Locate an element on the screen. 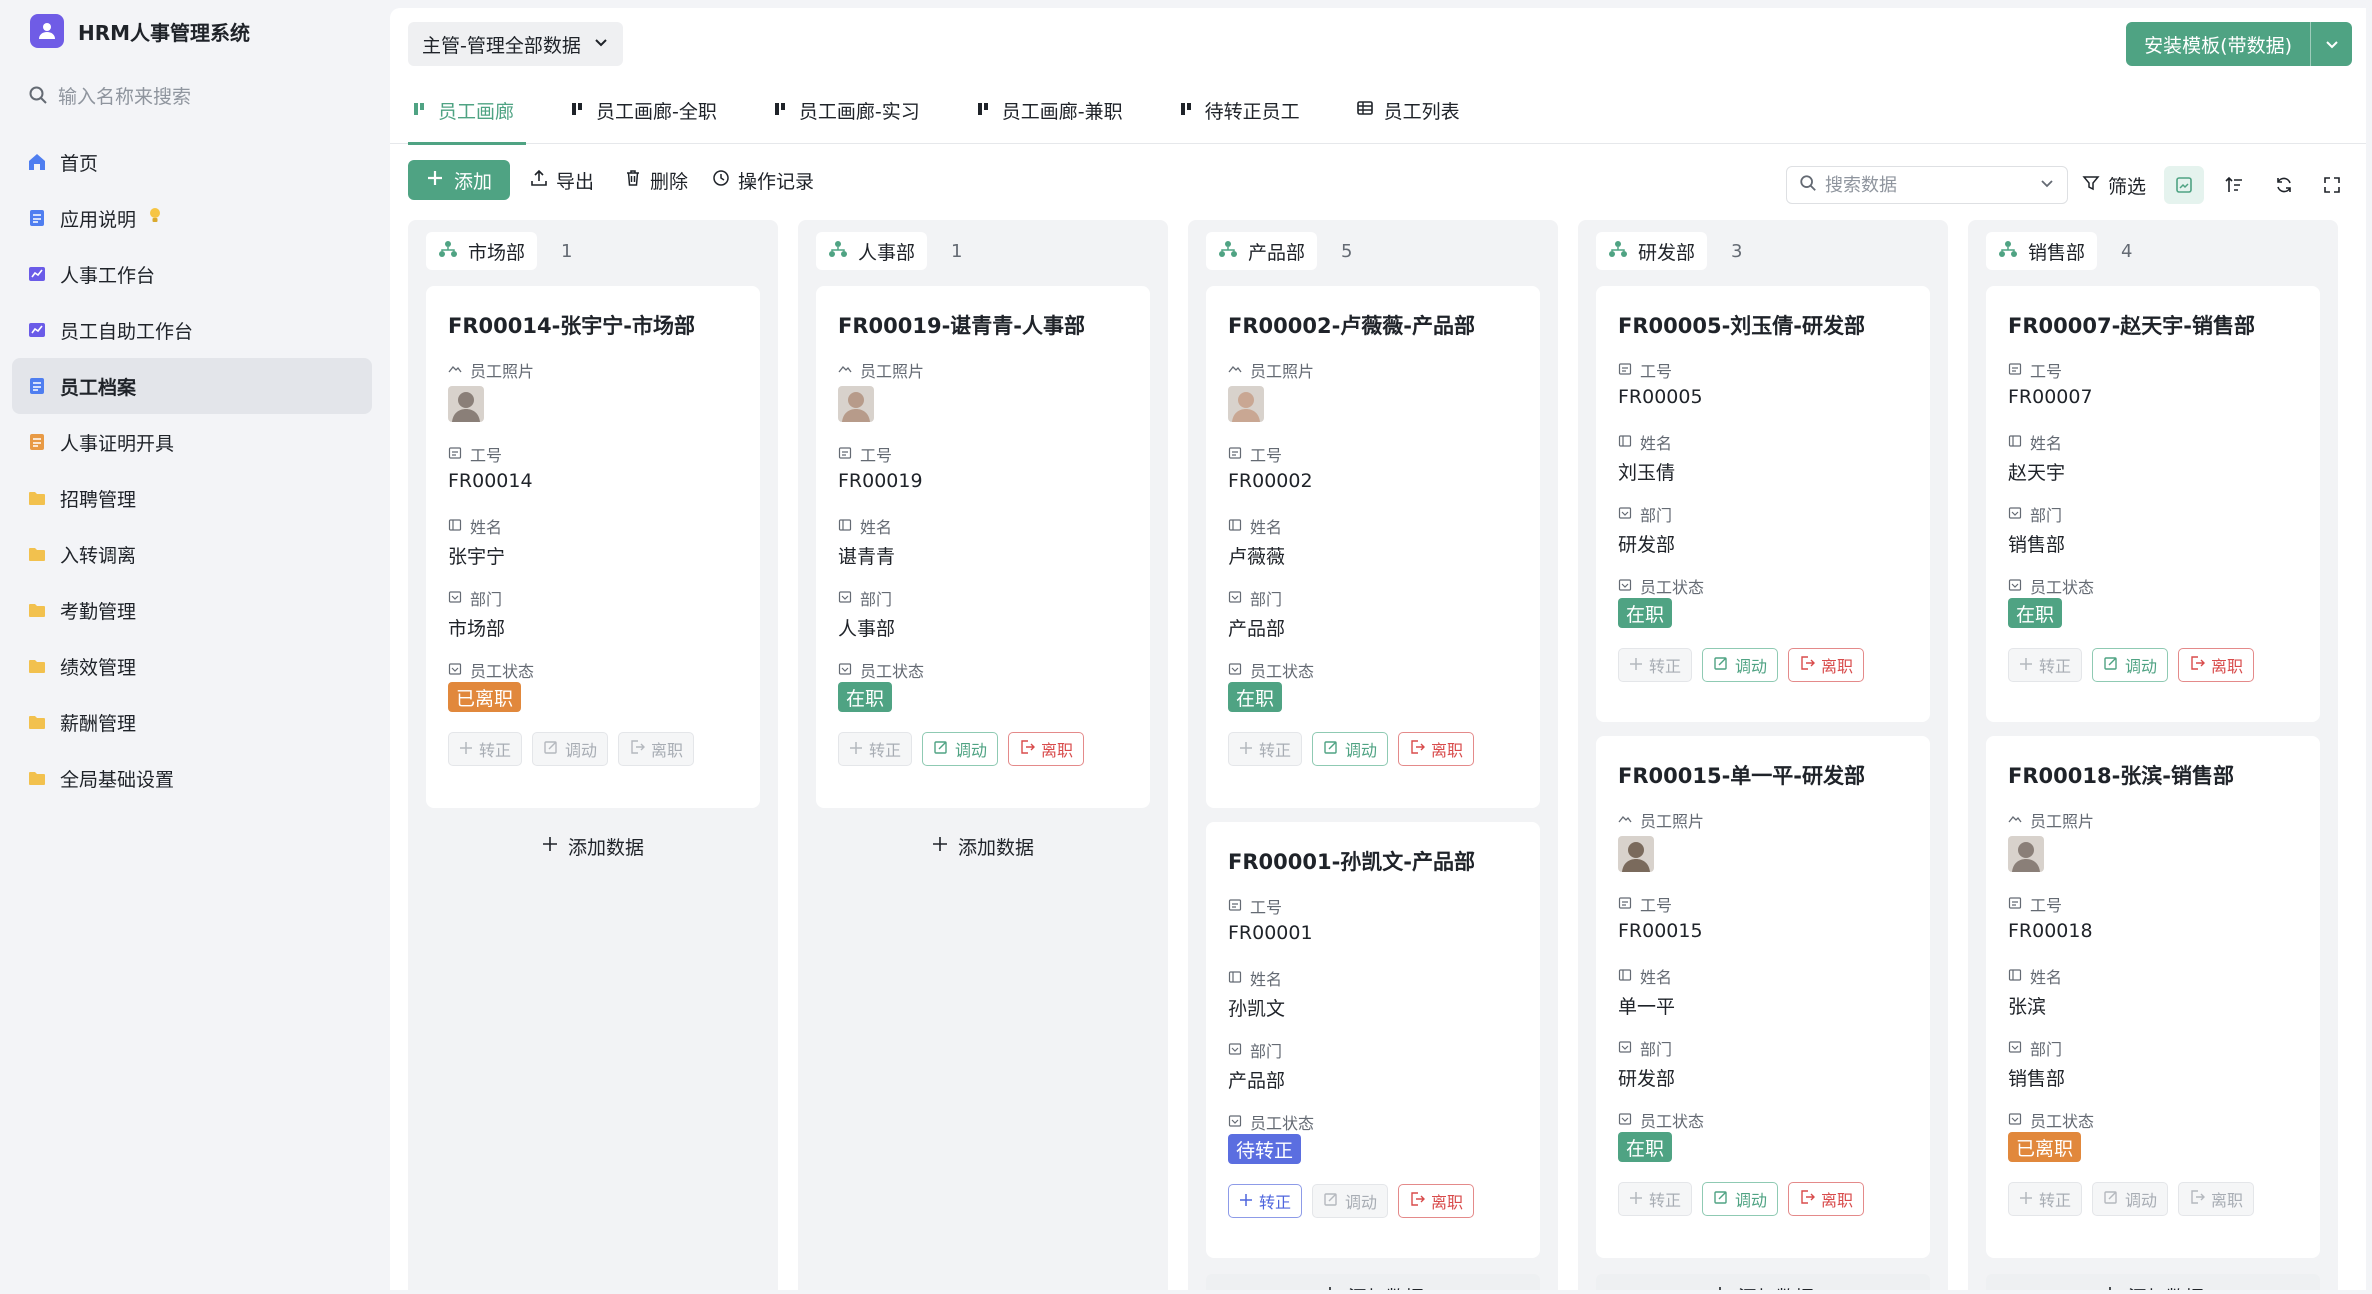 The image size is (2372, 1294). sidebar-item-11: 全局基础设置 is located at coordinates (192, 778).